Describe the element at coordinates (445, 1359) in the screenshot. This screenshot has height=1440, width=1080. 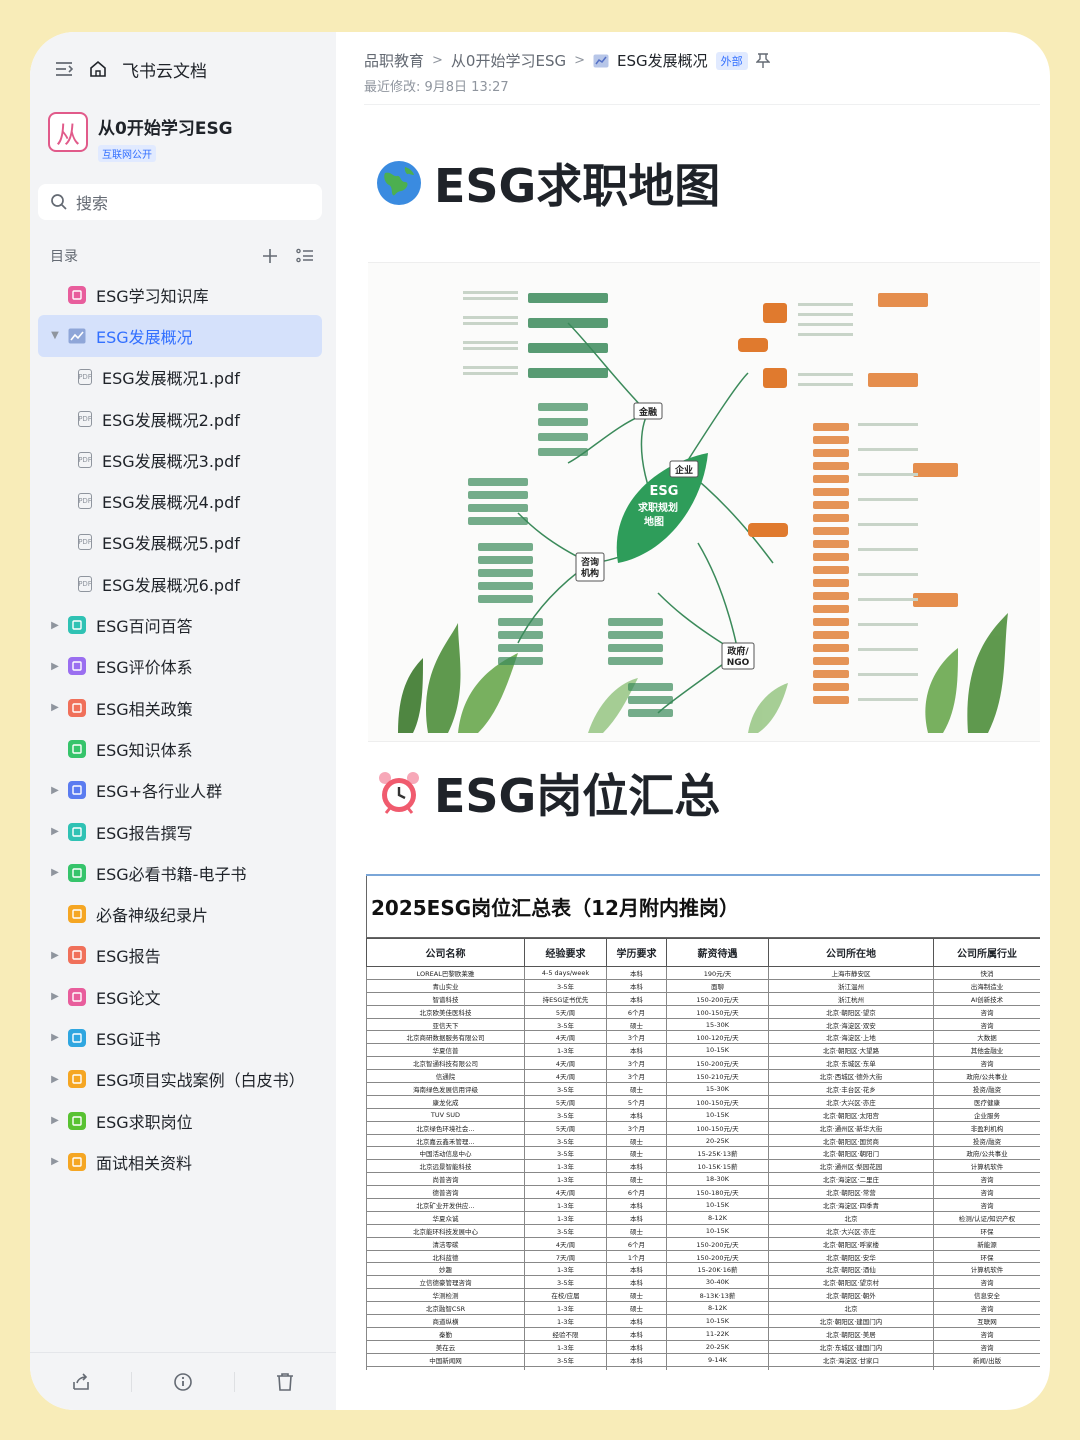
I see `table-cell: 中国新闻网` at that location.